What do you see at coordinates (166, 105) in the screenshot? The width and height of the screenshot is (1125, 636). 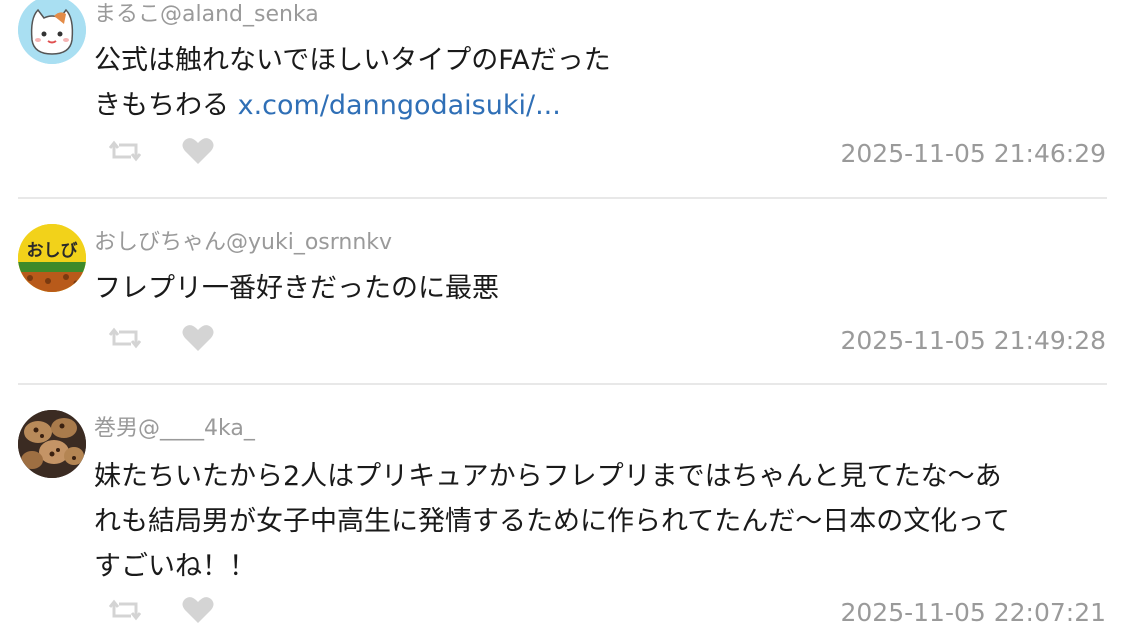 I see `post-text-segment: きもちわる` at bounding box center [166, 105].